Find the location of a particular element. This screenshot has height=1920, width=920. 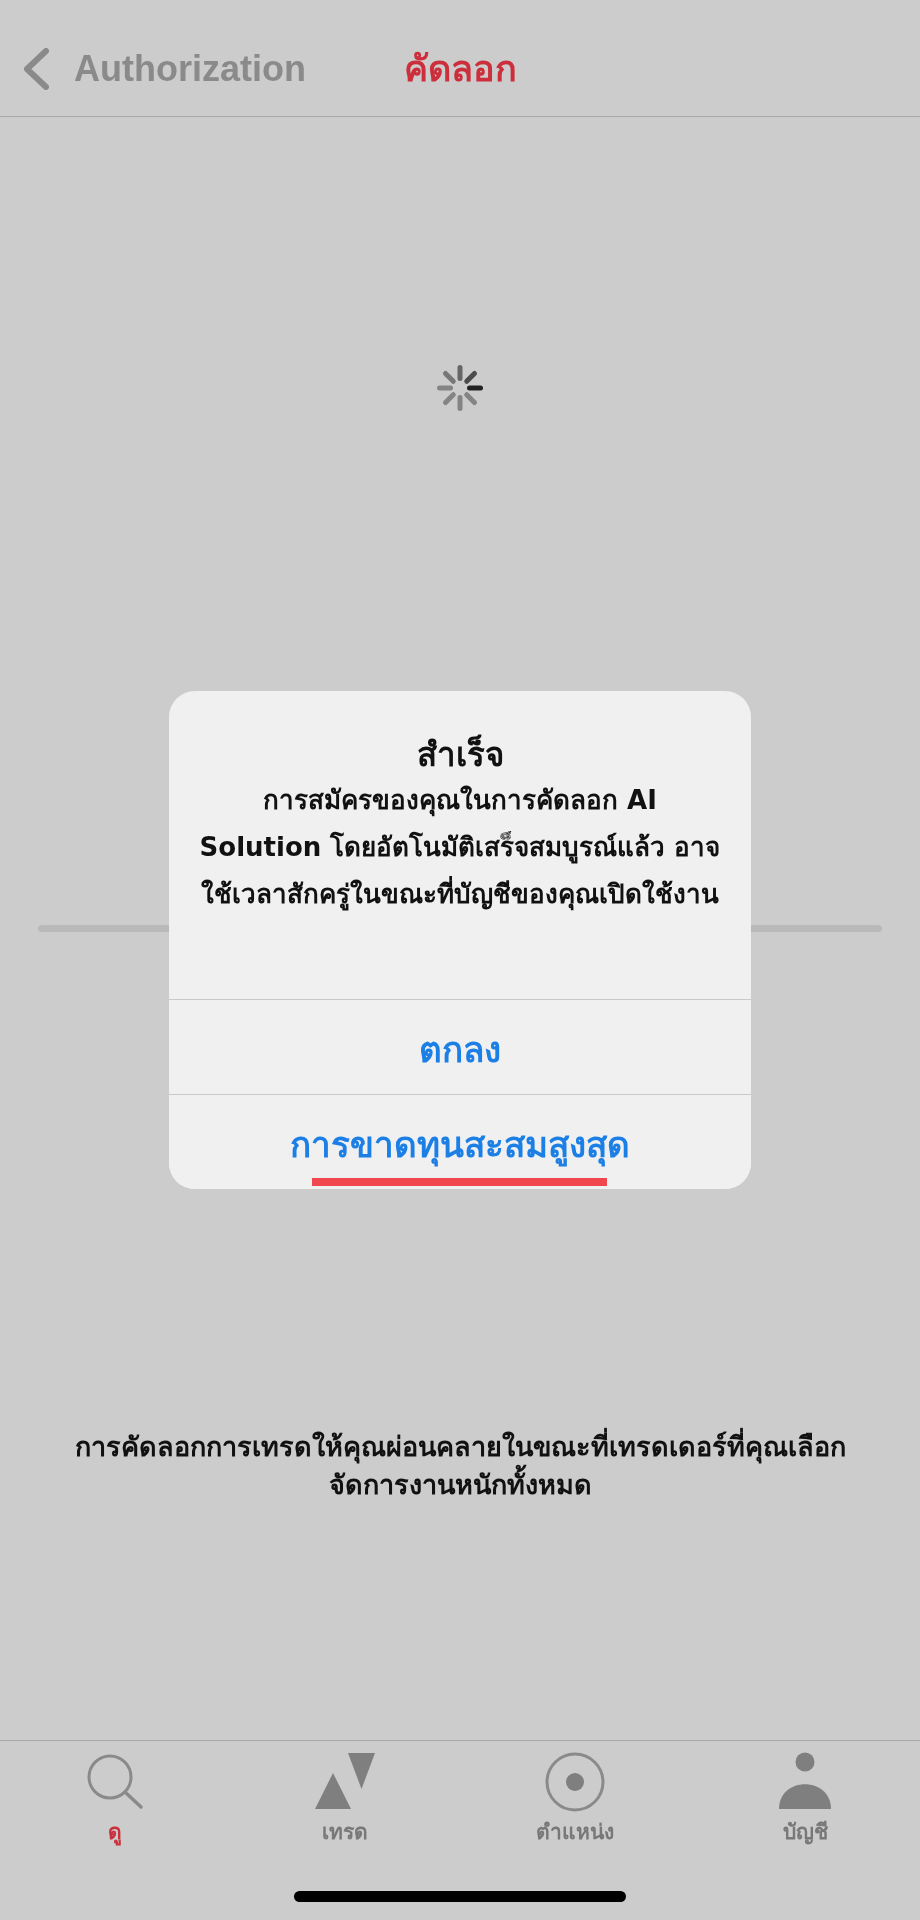

page-title: คัดลอก is located at coordinates (460, 68).